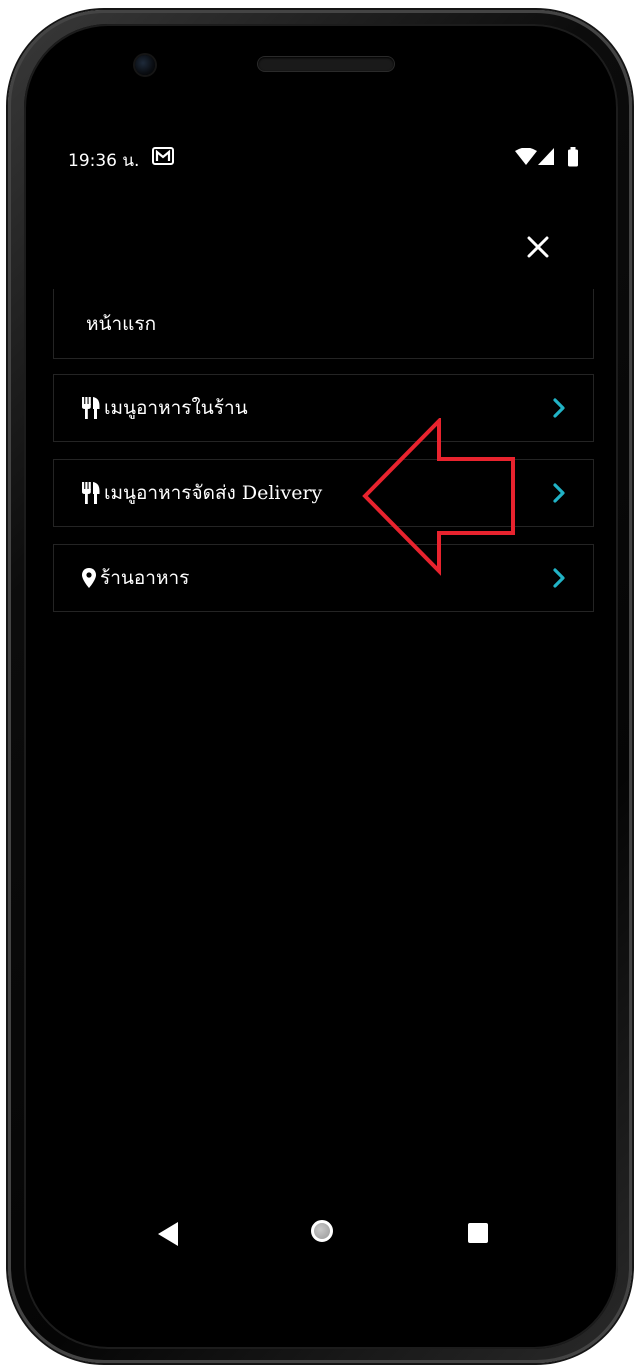  Describe the element at coordinates (478, 1233) in the screenshot. I see `recents-icon` at that location.